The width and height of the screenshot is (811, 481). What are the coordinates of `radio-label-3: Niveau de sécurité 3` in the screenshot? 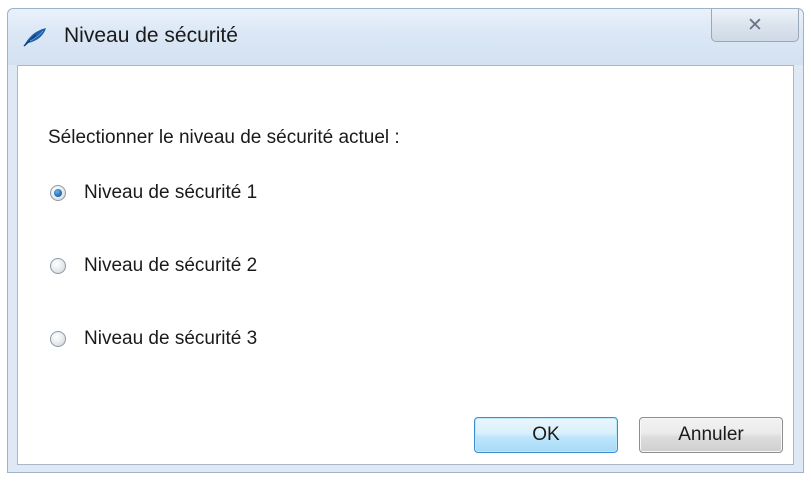 It's located at (171, 338).